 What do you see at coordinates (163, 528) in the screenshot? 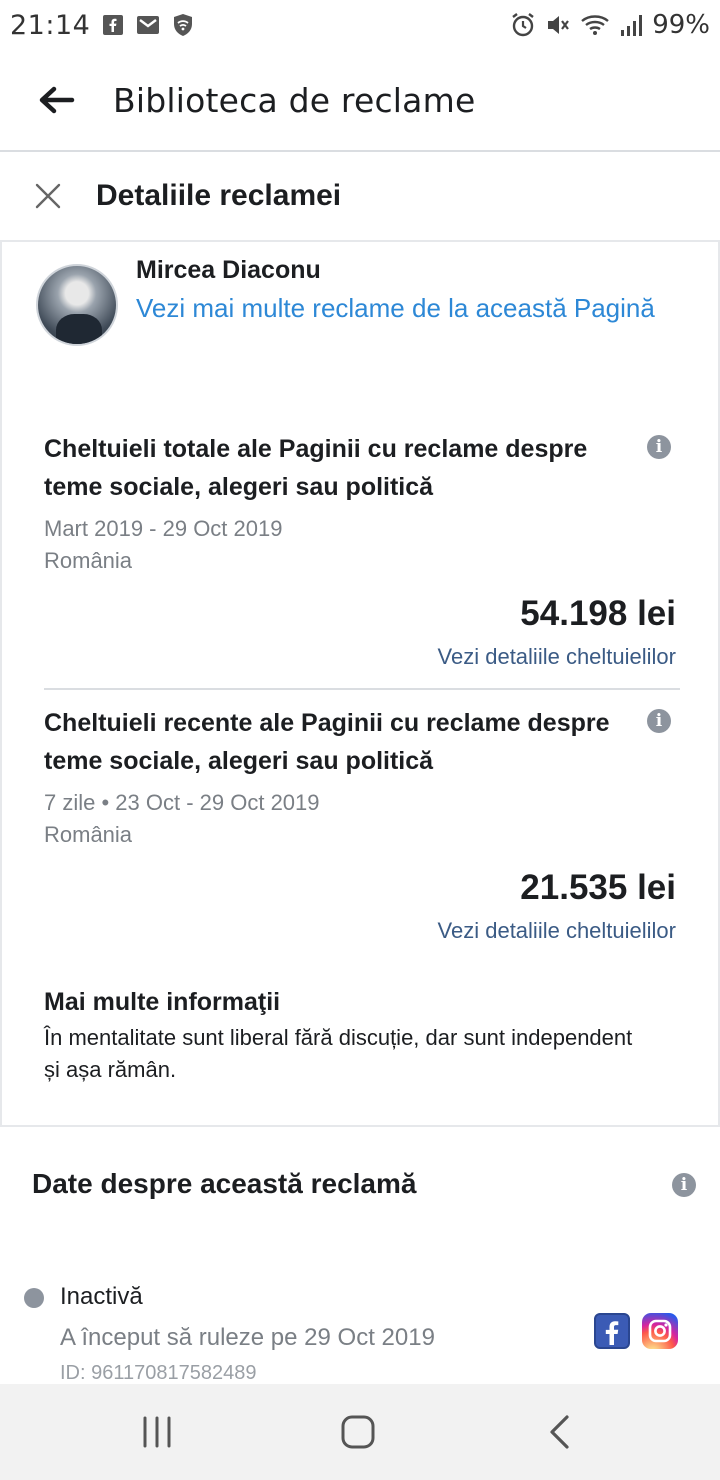
I see `total-spend-period: Mart 2019 - 29 Oct 2019` at bounding box center [163, 528].